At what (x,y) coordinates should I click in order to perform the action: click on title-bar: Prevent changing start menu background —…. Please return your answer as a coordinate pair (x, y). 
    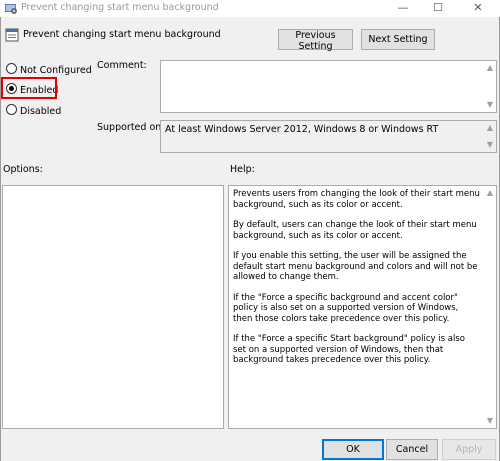
    Looking at the image, I should click on (250, 8).